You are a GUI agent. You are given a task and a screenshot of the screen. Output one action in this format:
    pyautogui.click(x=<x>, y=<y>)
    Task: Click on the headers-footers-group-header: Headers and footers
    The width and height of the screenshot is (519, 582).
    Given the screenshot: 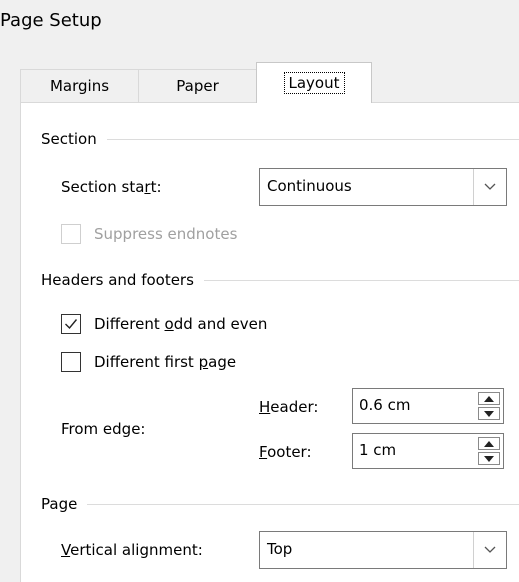 What is the action you would take?
    pyautogui.click(x=280, y=280)
    